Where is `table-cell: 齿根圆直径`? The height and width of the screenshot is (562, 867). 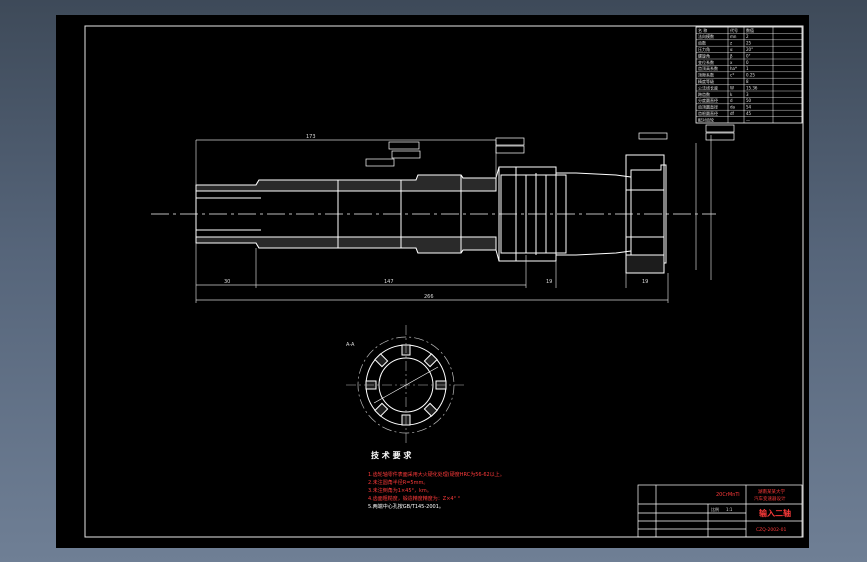
table-cell: 齿根圆直径 is located at coordinates (708, 113).